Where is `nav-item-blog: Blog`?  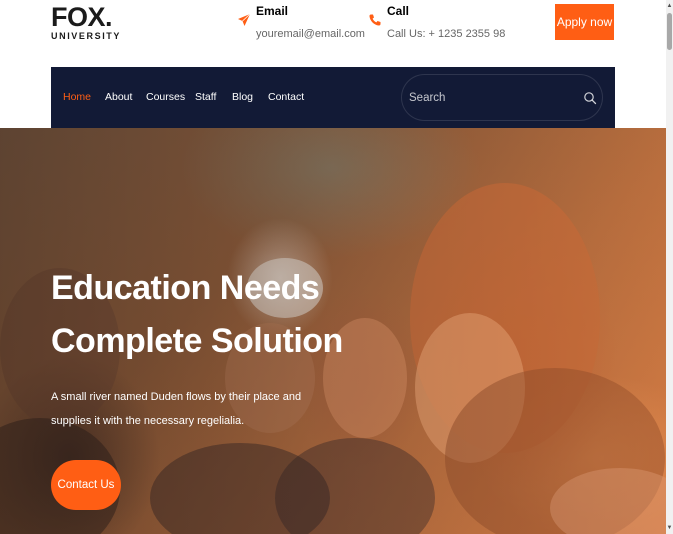 nav-item-blog: Blog is located at coordinates (242, 97).